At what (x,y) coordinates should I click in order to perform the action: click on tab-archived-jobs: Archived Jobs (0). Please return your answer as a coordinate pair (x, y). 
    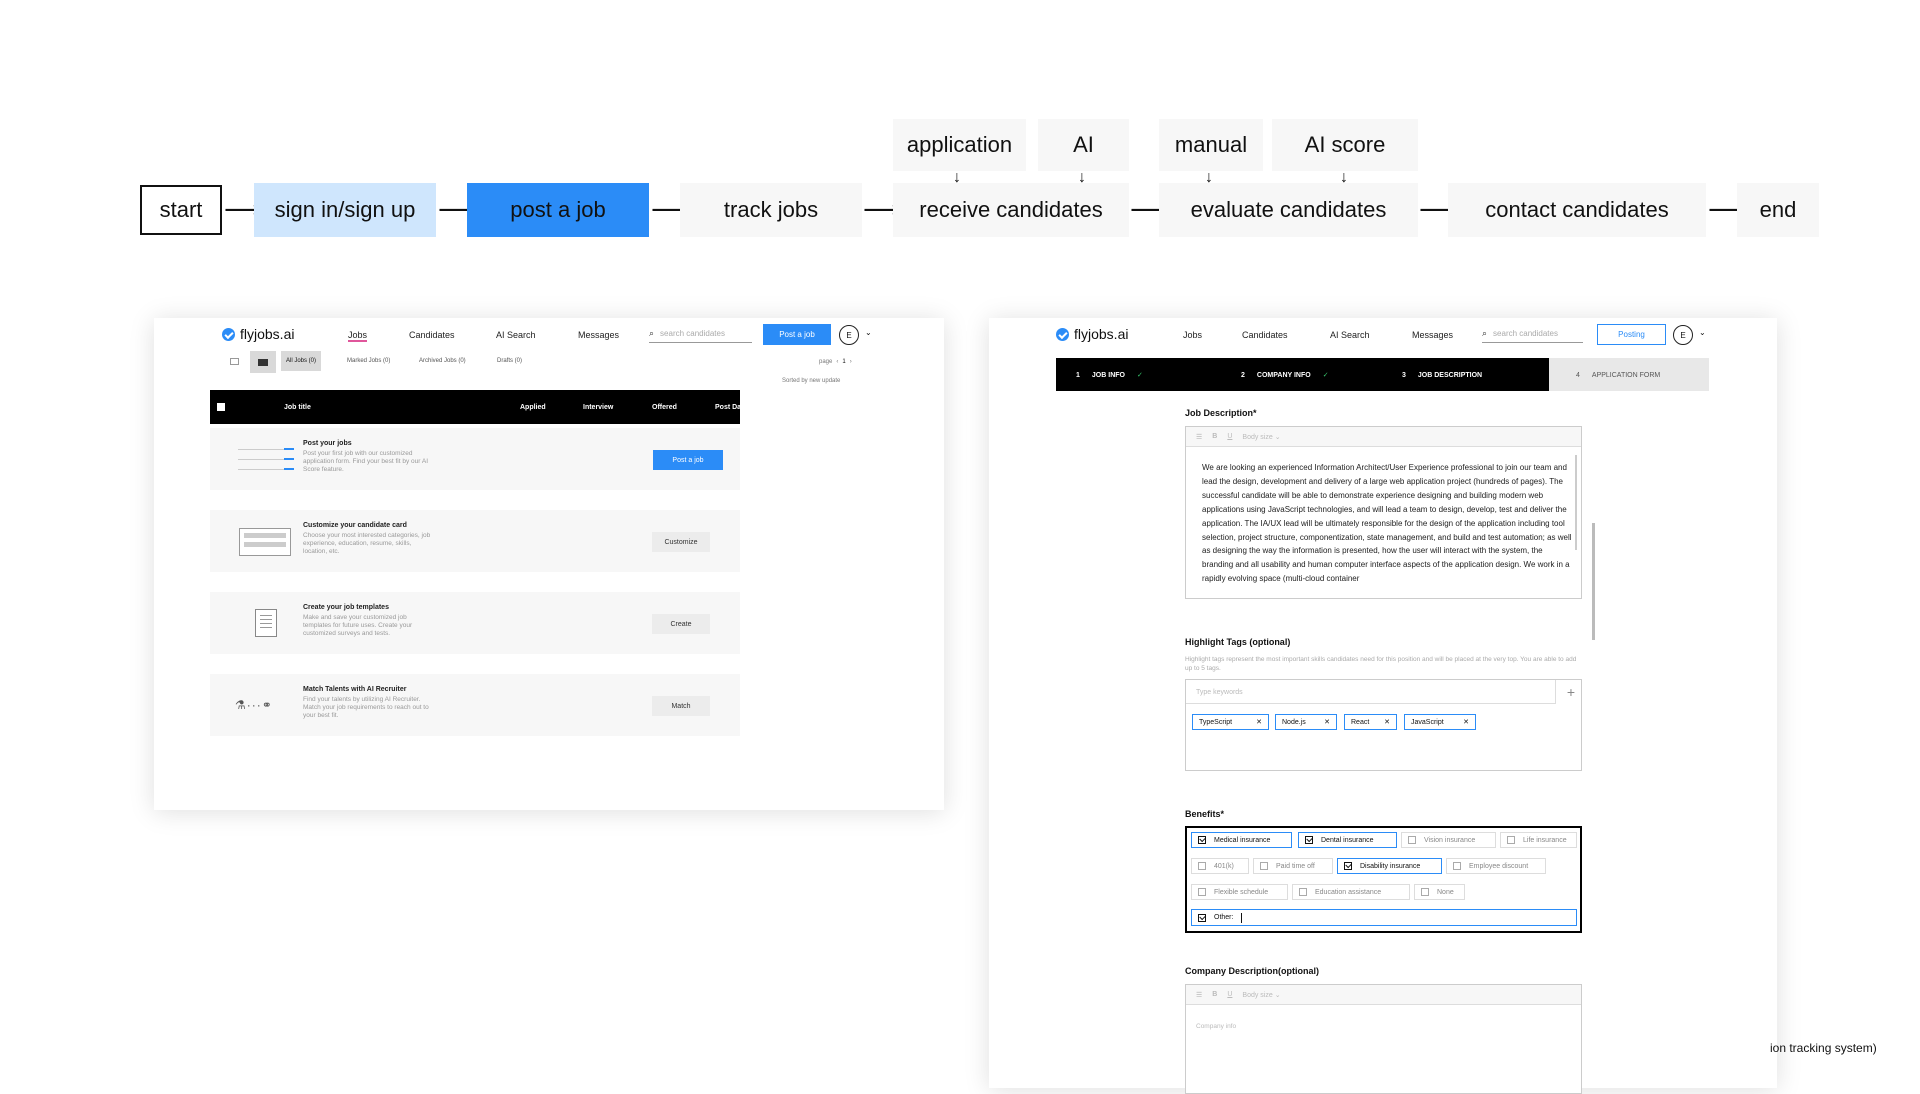
    Looking at the image, I should click on (442, 361).